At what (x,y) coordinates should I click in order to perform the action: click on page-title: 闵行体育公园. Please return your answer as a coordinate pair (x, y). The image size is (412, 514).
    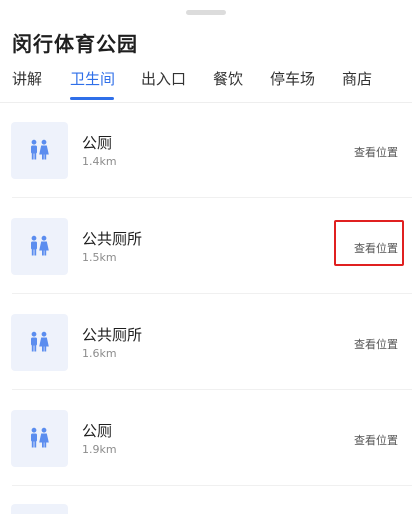
    Looking at the image, I should click on (75, 44).